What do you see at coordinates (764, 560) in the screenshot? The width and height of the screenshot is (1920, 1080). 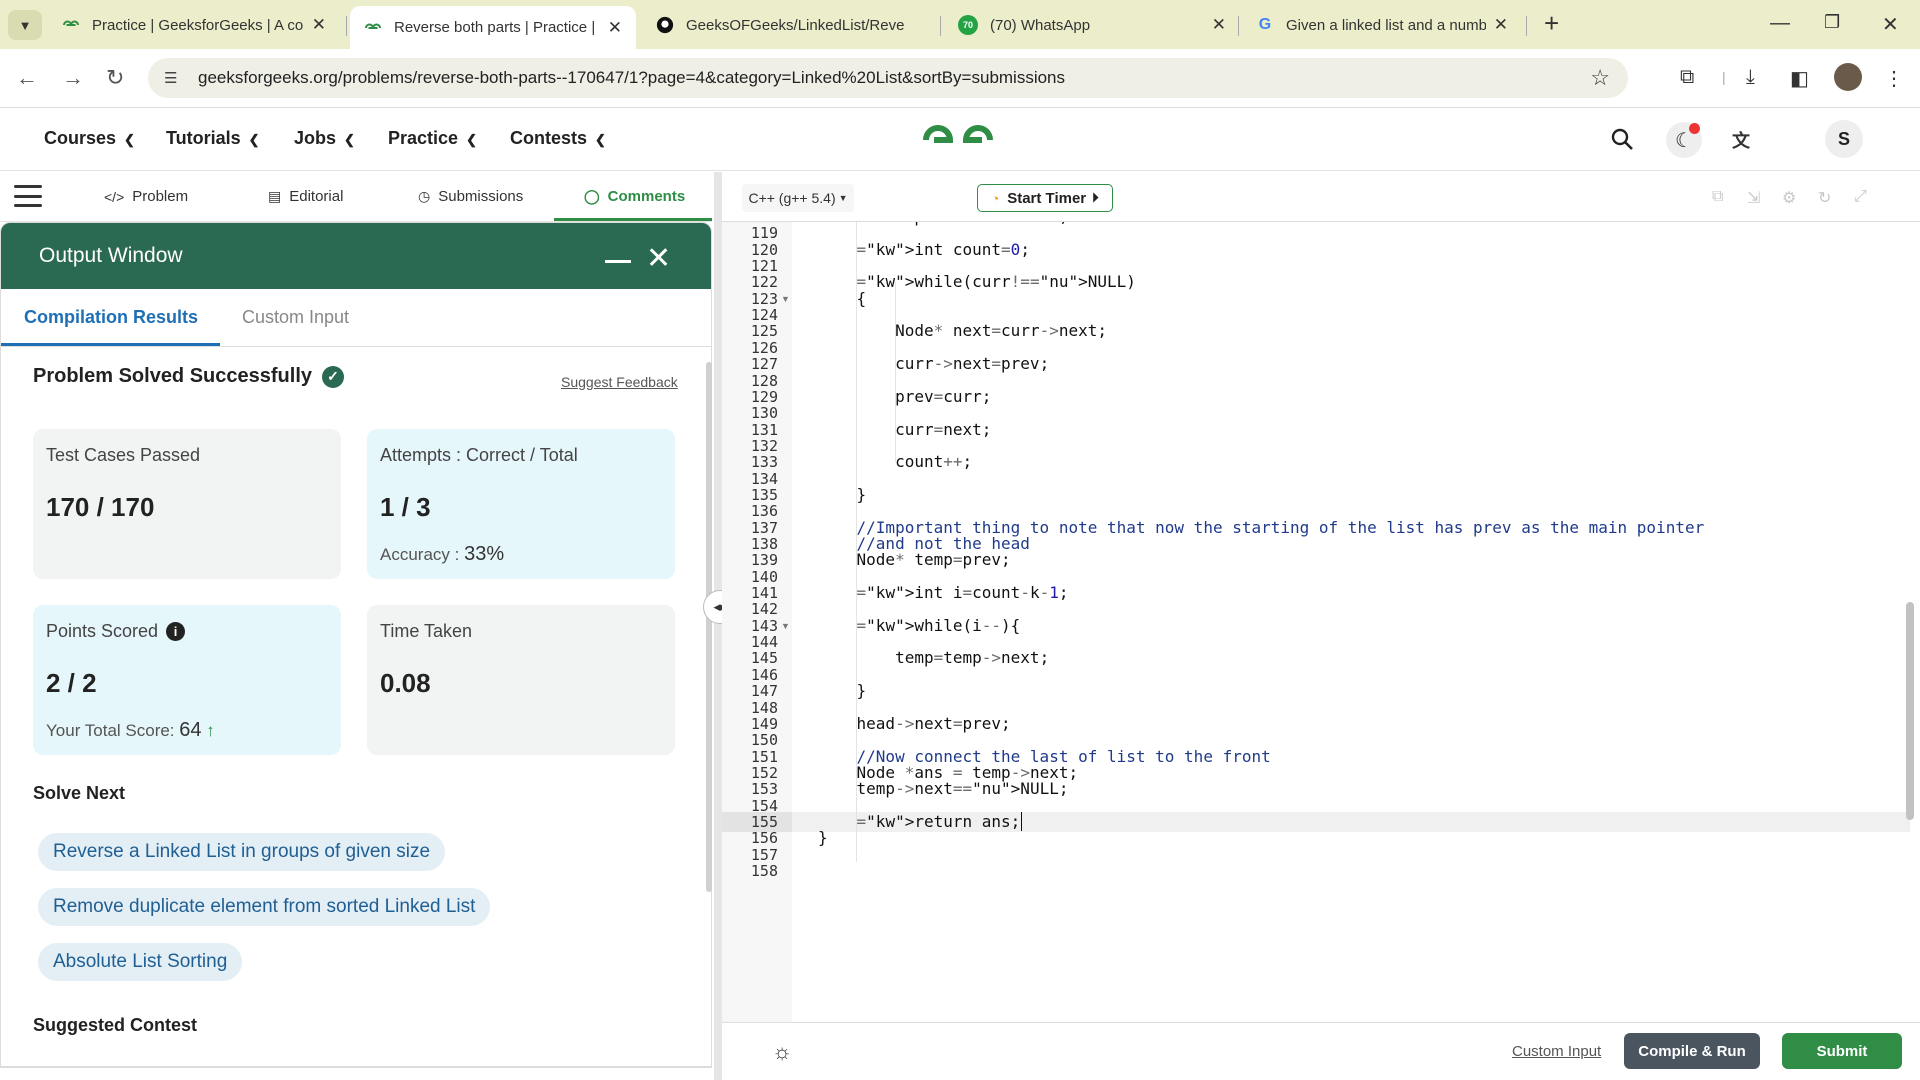 I see `line-number: 139` at bounding box center [764, 560].